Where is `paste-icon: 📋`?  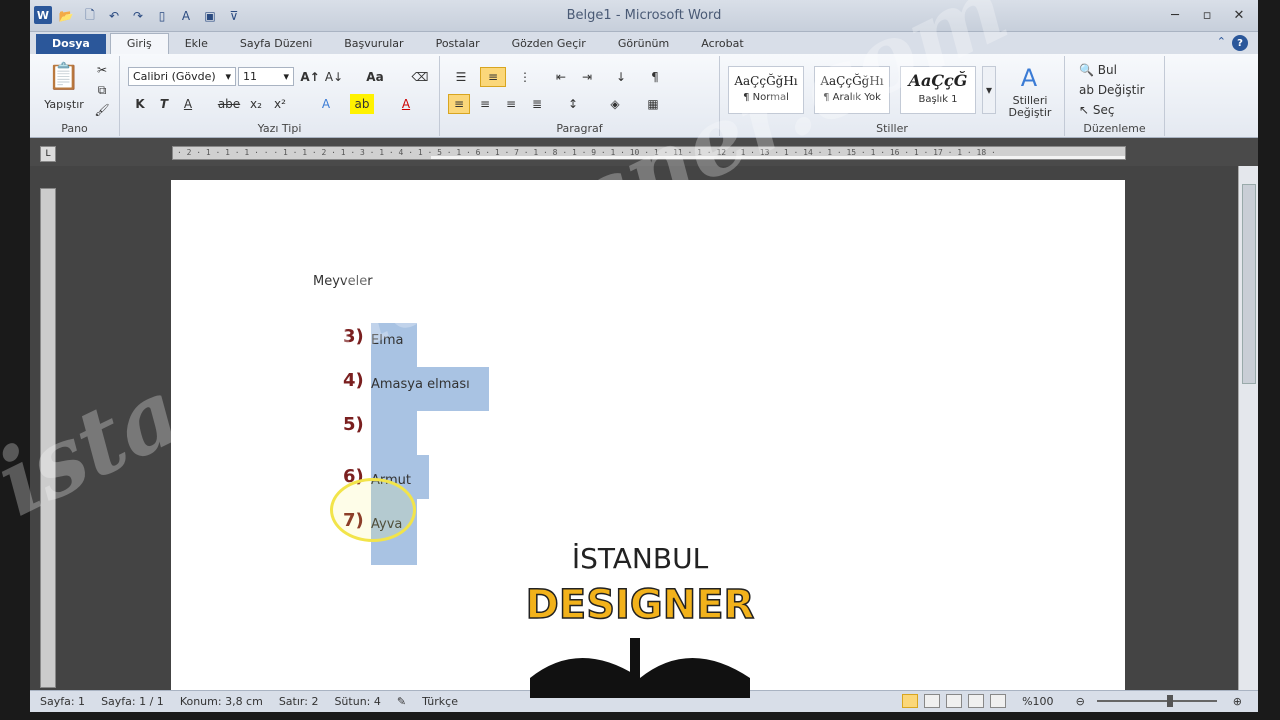 paste-icon: 📋 is located at coordinates (64, 77).